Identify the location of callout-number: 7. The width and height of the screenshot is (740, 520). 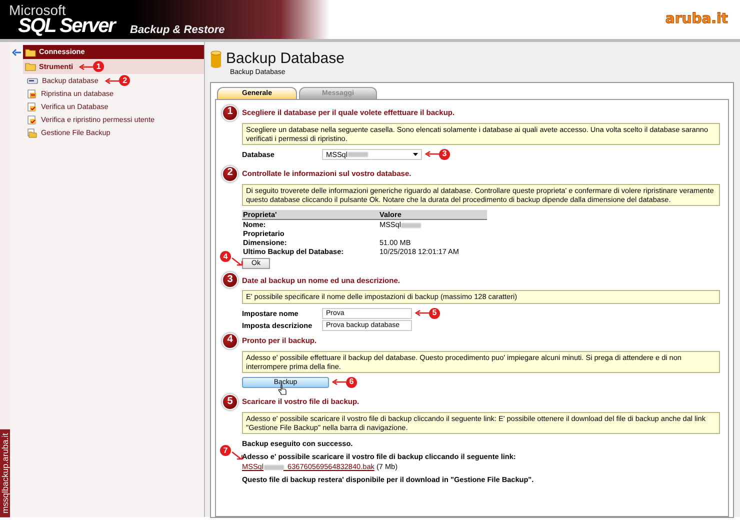
(225, 450).